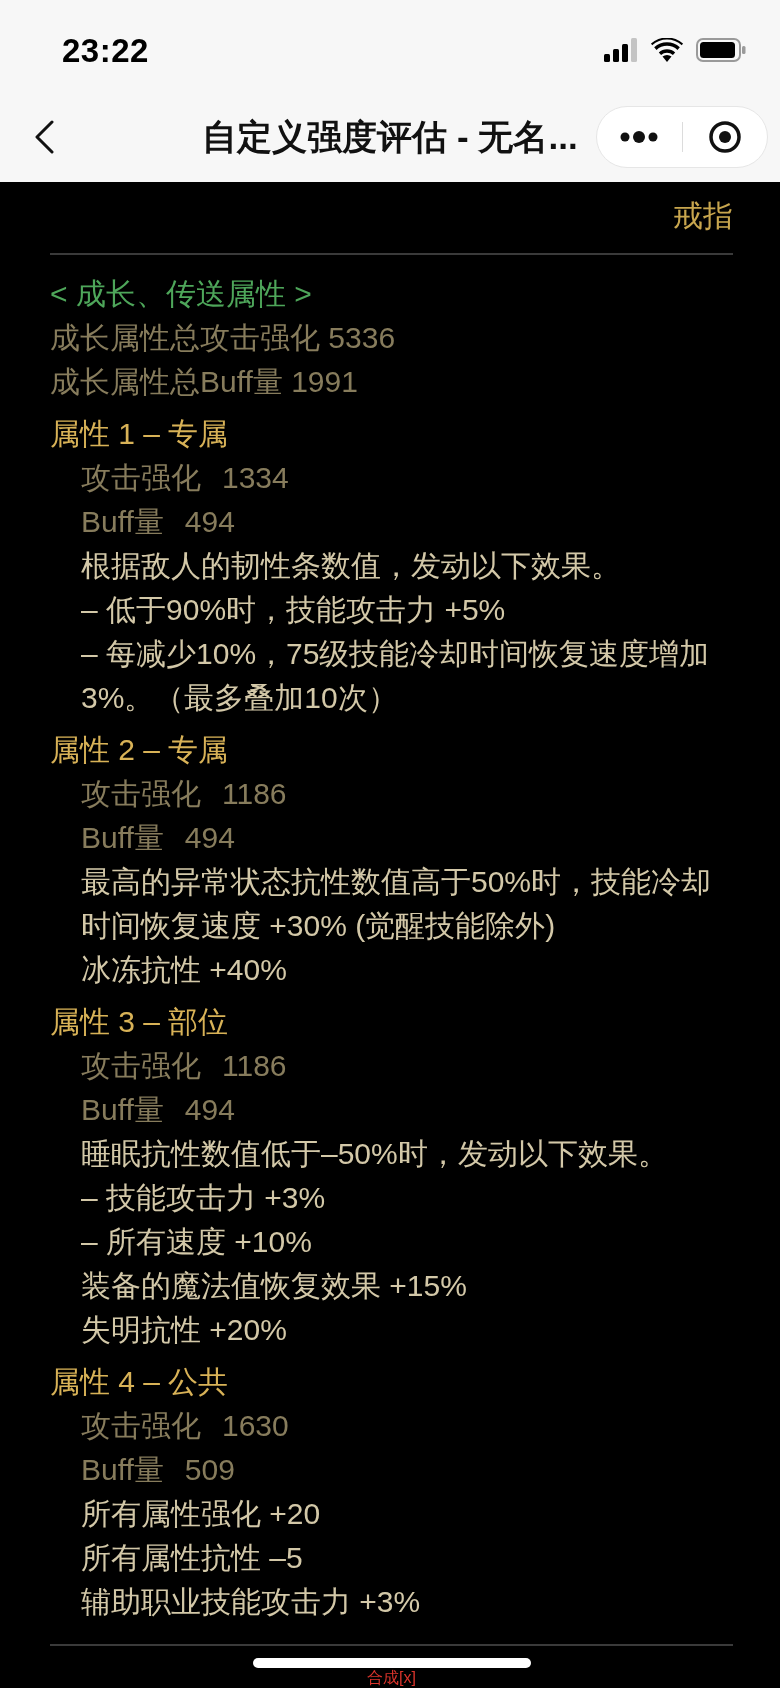 This screenshot has height=1688, width=780. I want to click on effect-text: 冰冻抗性 +40%, so click(184, 970).